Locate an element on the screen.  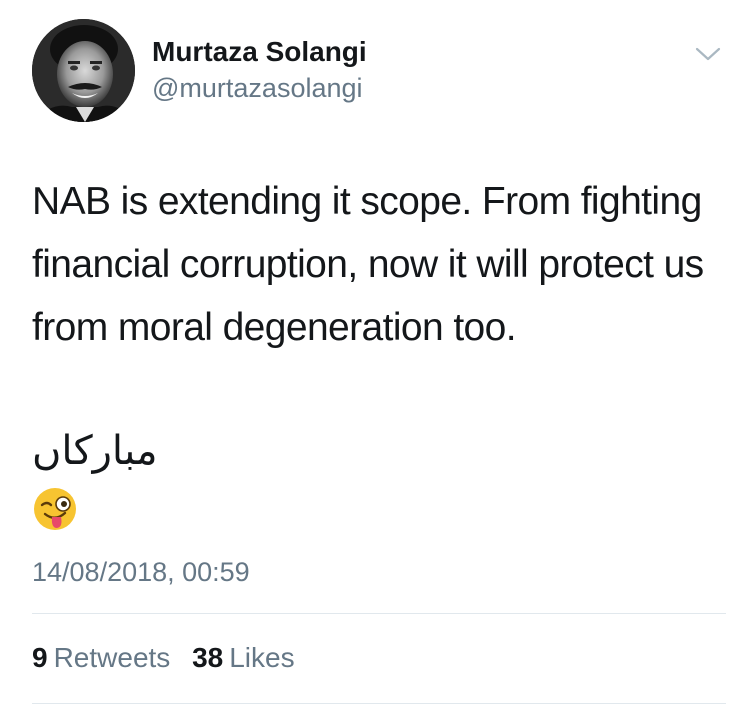
retweets-stat: 9 Retweets is located at coordinates (101, 658).